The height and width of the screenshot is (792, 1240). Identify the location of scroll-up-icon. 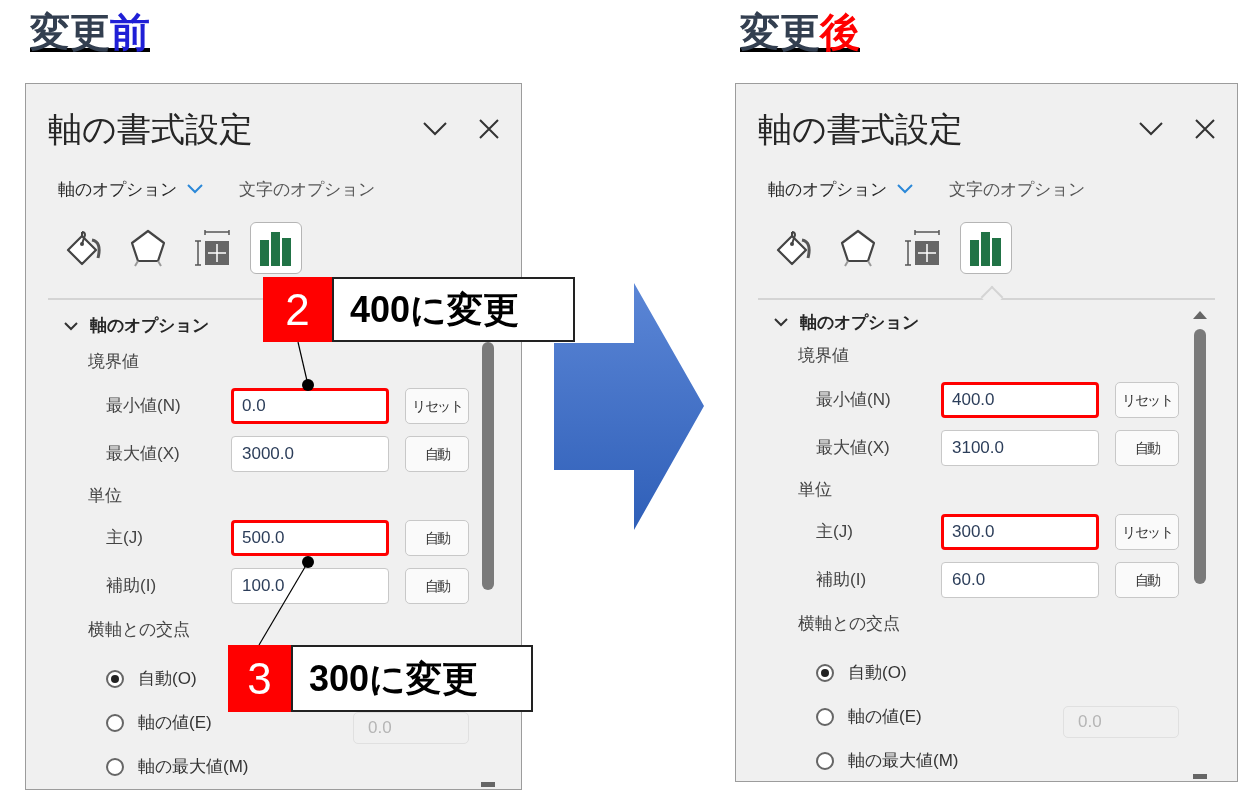
(1200, 314).